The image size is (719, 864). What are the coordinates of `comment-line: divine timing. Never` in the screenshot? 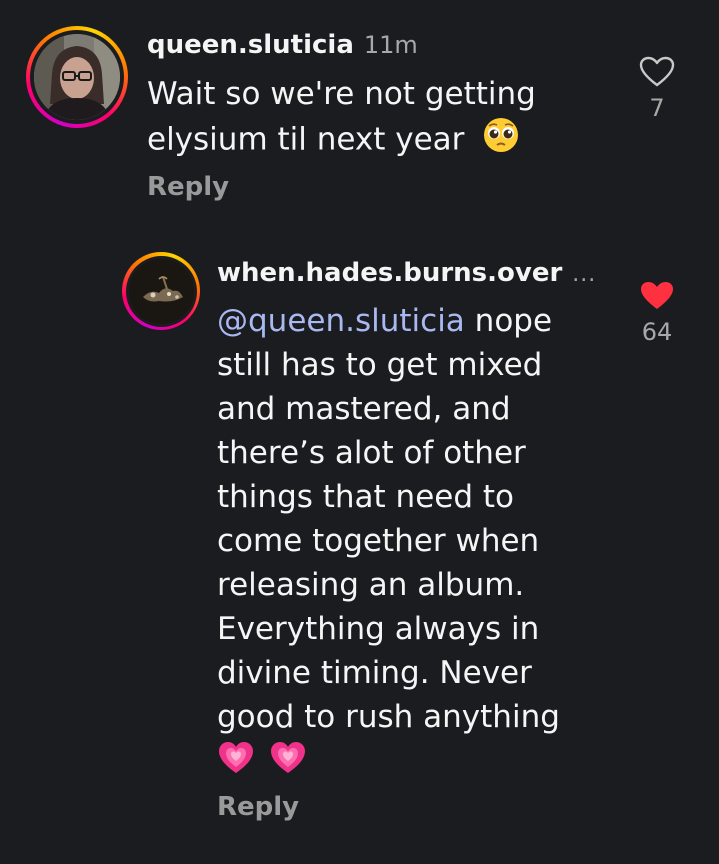 It's located at (374, 673).